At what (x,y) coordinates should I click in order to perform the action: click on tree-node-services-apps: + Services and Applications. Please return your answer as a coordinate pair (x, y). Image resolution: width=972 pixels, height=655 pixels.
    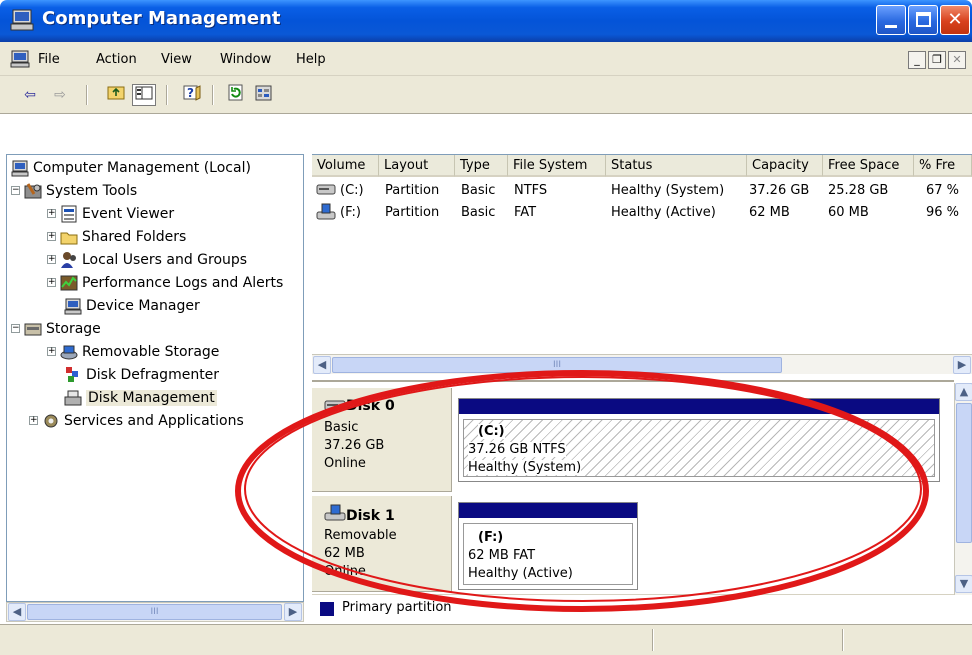
    Looking at the image, I should click on (136, 420).